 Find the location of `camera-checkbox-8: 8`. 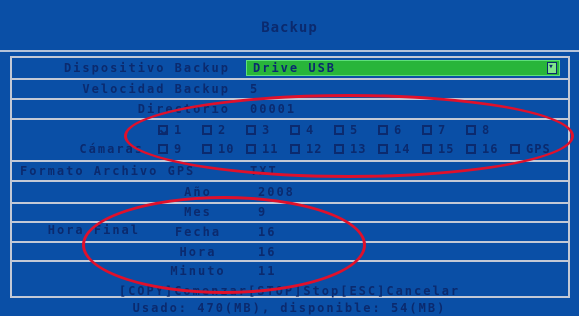

camera-checkbox-8: 8 is located at coordinates (478, 130).